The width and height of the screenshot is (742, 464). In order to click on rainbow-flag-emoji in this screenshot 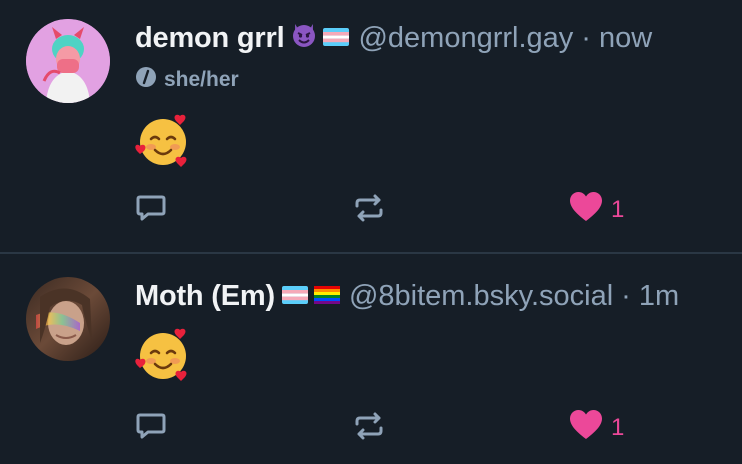, I will do `click(327, 296)`.